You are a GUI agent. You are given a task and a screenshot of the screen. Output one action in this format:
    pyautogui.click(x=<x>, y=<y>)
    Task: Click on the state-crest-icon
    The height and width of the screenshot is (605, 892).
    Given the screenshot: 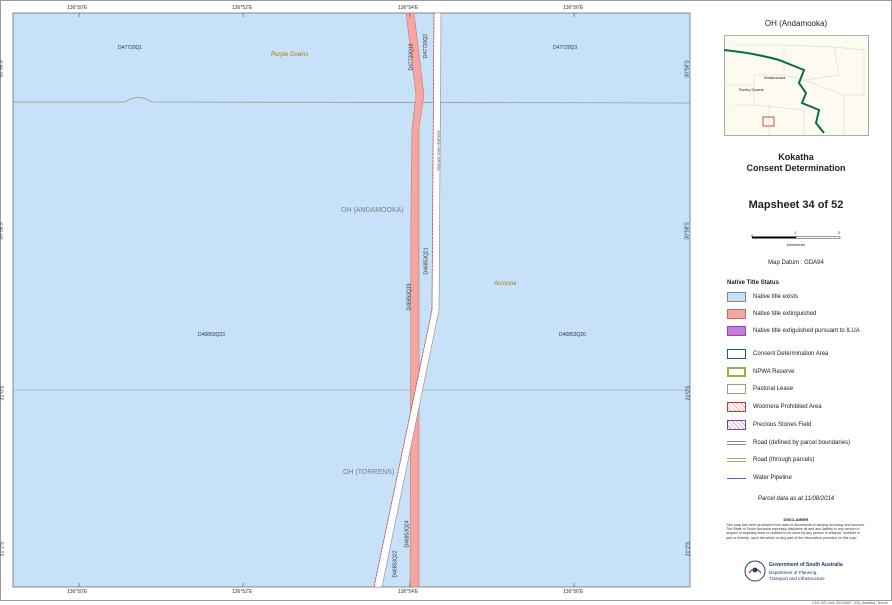 What is the action you would take?
    pyautogui.click(x=755, y=571)
    